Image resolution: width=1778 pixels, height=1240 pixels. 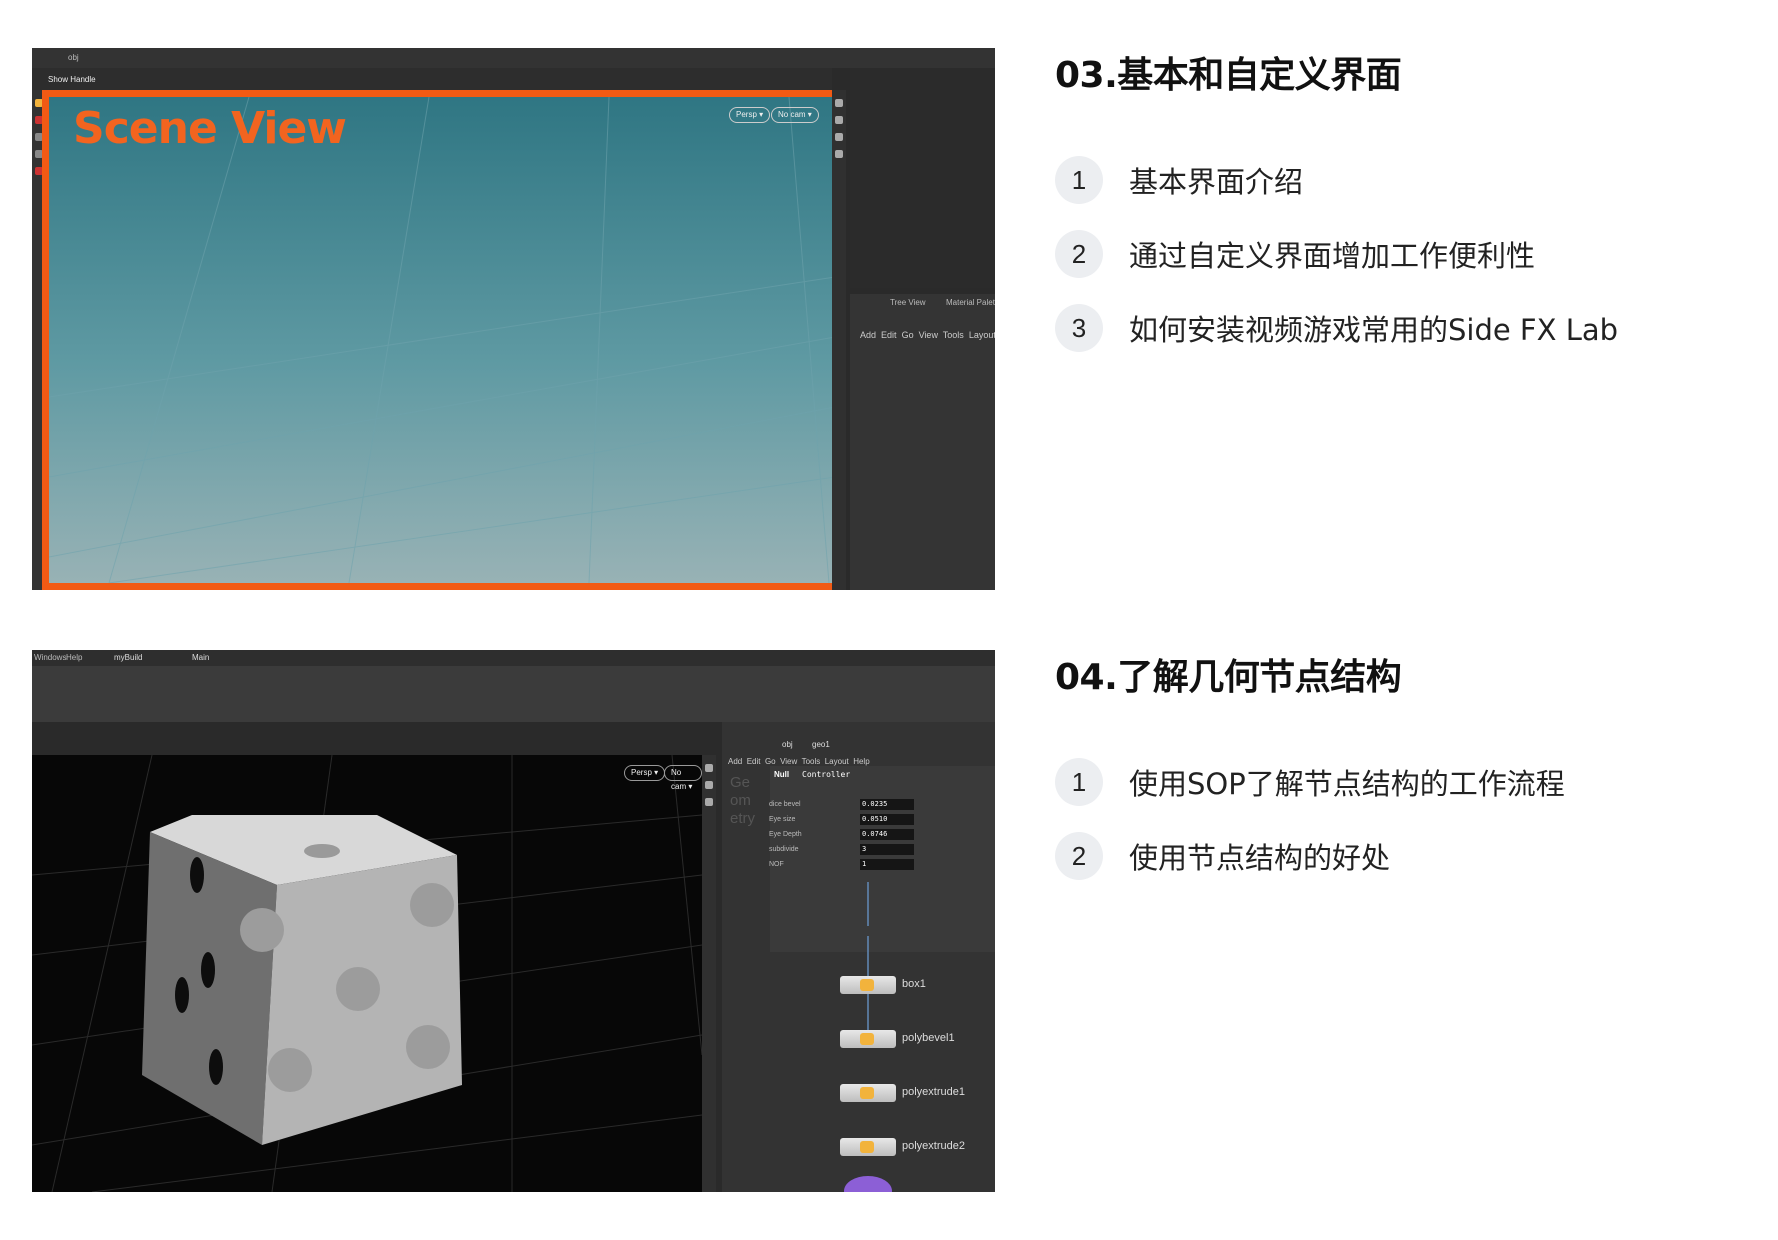 I want to click on param-value: 0.0746, so click(x=887, y=834).